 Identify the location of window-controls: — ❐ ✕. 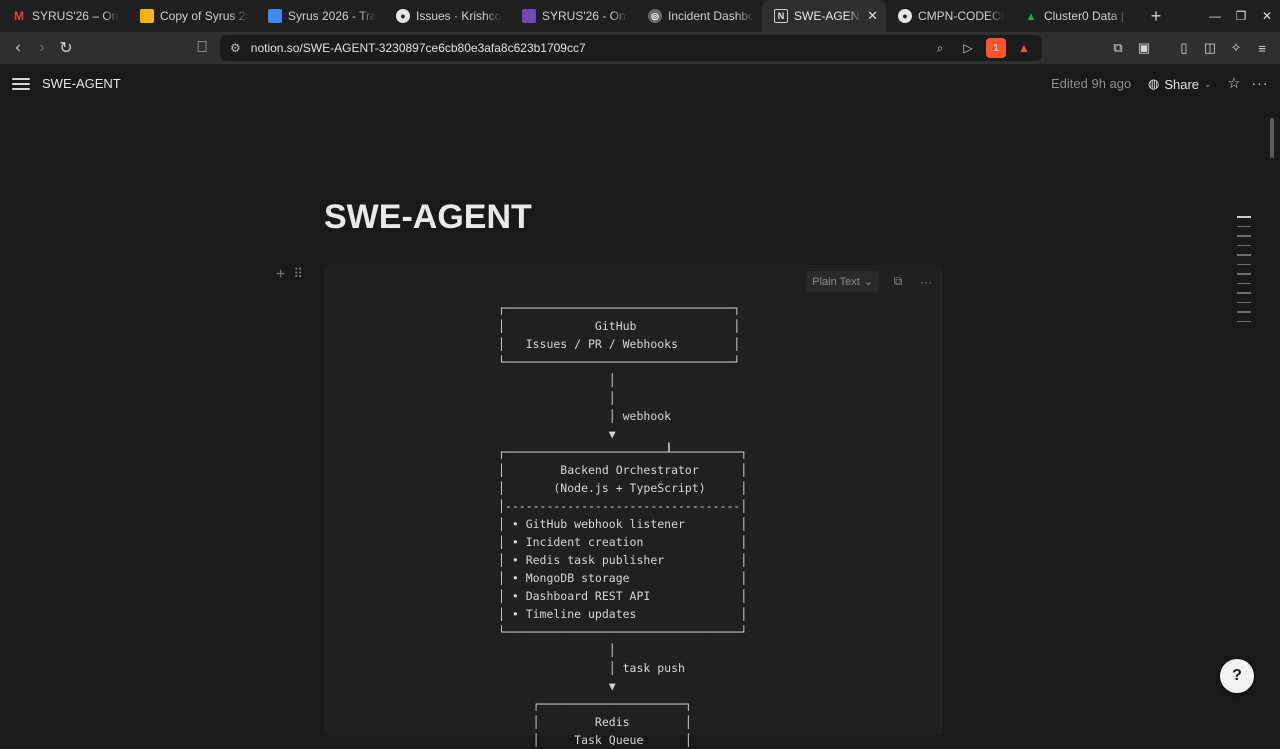
(1241, 16).